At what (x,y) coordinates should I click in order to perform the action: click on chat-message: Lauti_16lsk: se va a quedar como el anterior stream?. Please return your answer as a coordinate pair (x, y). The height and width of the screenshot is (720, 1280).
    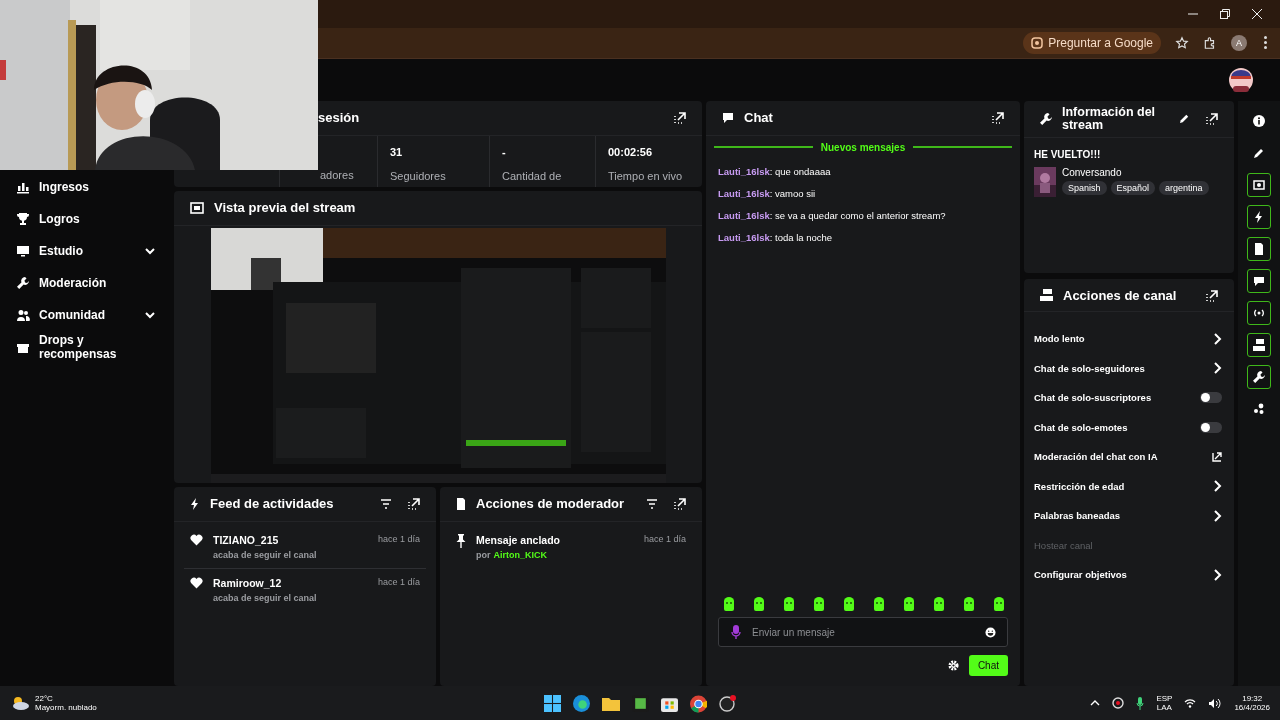
    Looking at the image, I should click on (832, 215).